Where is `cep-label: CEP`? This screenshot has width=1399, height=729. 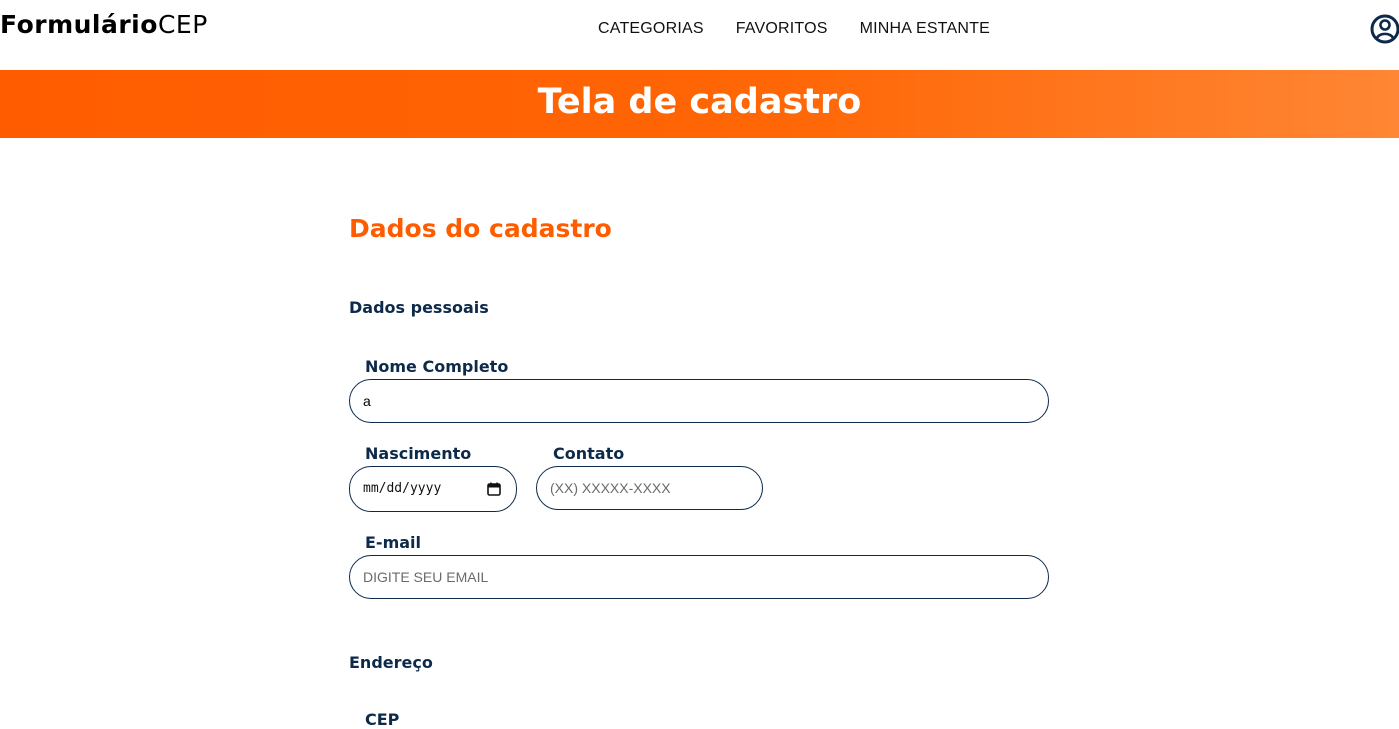 cep-label: CEP is located at coordinates (382, 719).